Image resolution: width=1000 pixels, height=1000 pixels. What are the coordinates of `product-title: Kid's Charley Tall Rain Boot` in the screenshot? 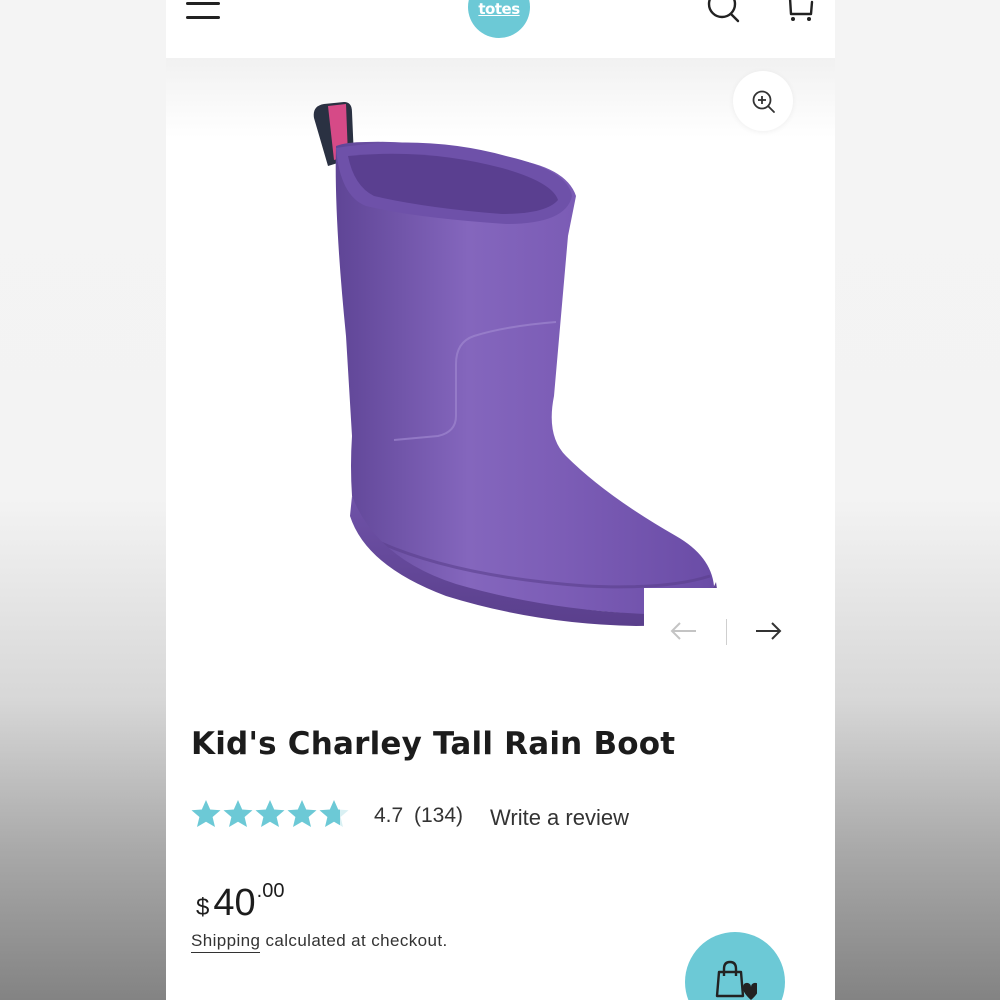 It's located at (433, 744).